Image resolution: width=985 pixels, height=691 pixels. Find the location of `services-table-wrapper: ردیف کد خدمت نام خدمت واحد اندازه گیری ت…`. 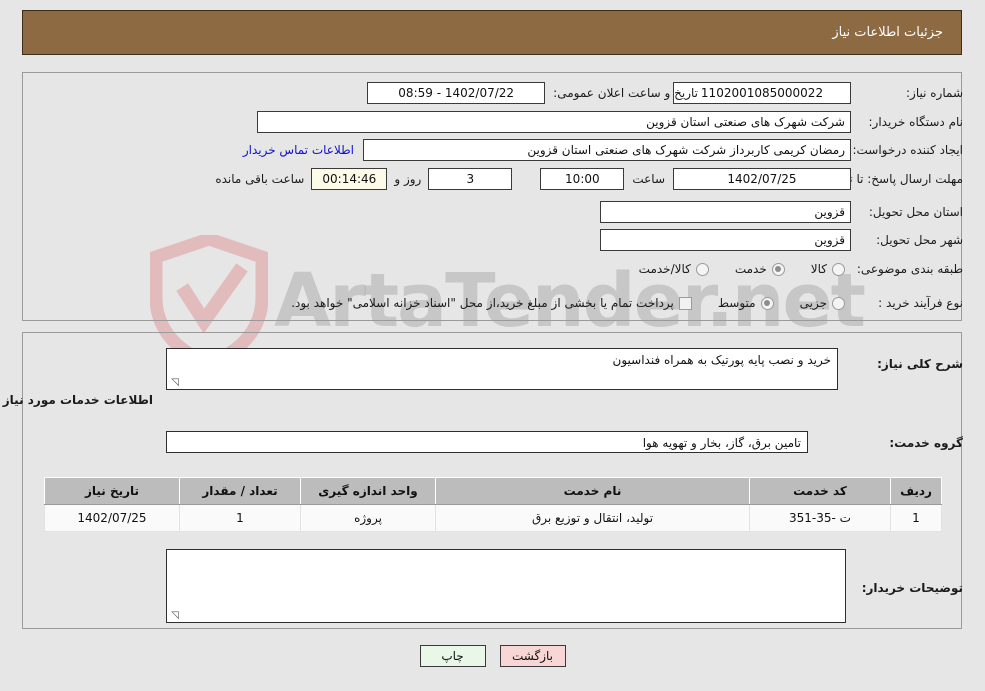

services-table-wrapper: ردیف کد خدمت نام خدمت واحد اندازه گیری ت… is located at coordinates (493, 504).